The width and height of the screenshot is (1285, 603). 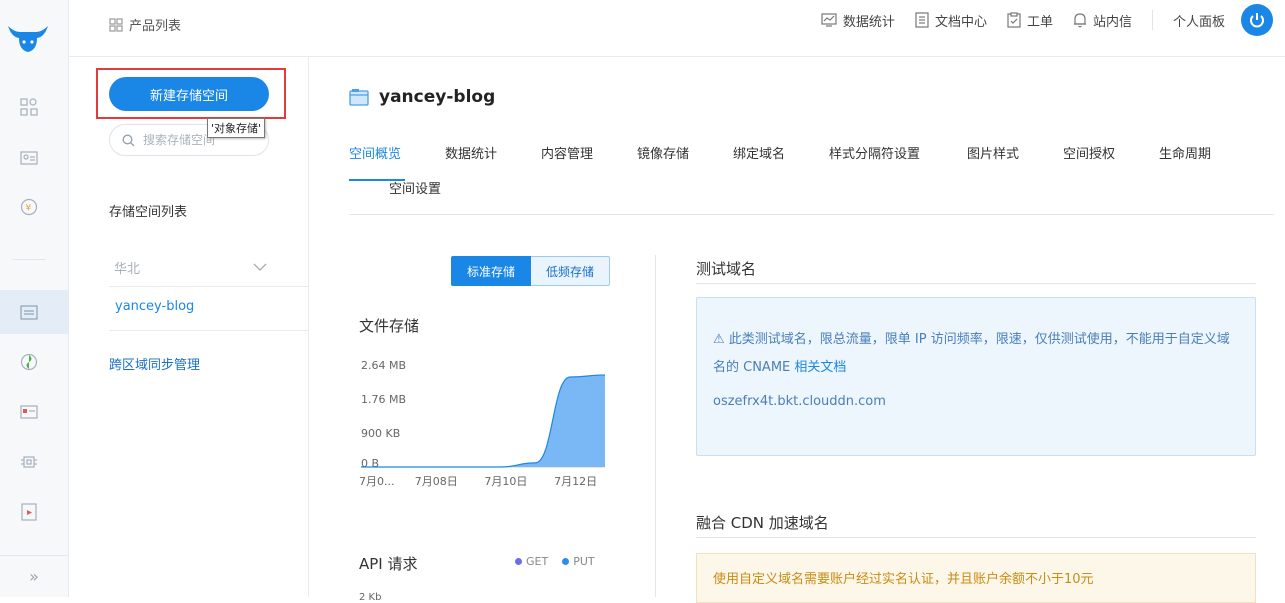 I want to click on bucket-title: yancey-blog, so click(x=422, y=97).